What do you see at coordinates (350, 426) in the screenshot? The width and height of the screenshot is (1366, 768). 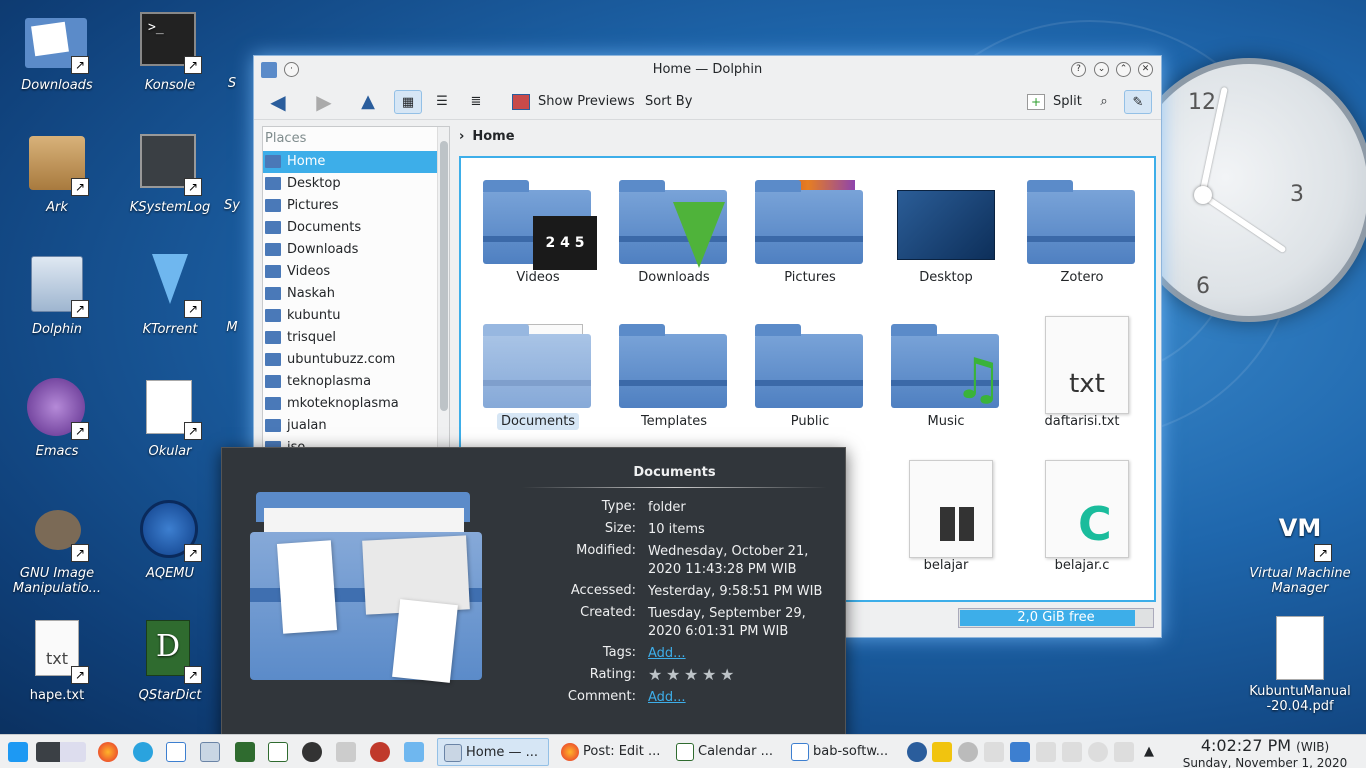 I see `places-item-jualan: jualan` at bounding box center [350, 426].